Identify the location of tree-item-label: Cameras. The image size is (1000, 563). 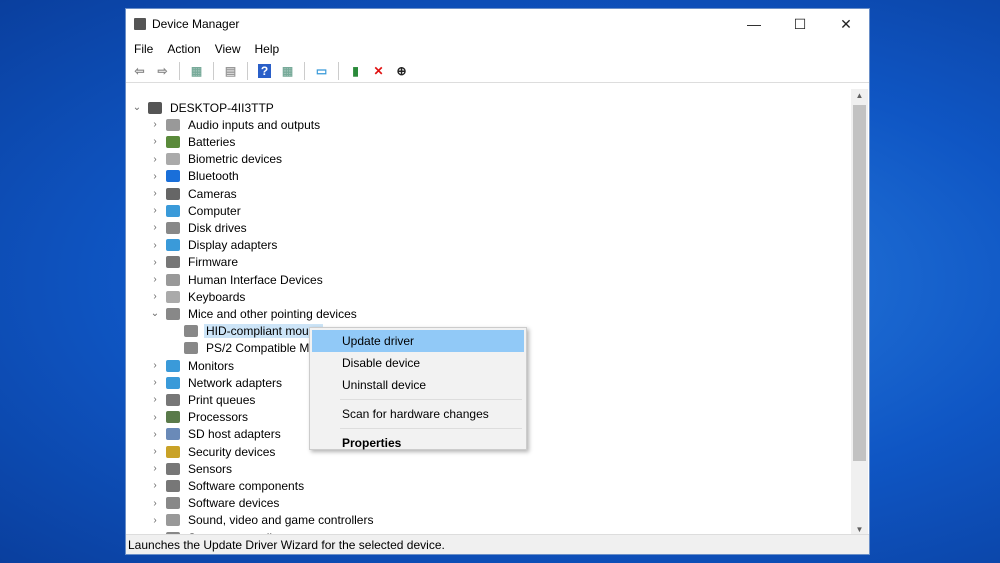
(212, 193).